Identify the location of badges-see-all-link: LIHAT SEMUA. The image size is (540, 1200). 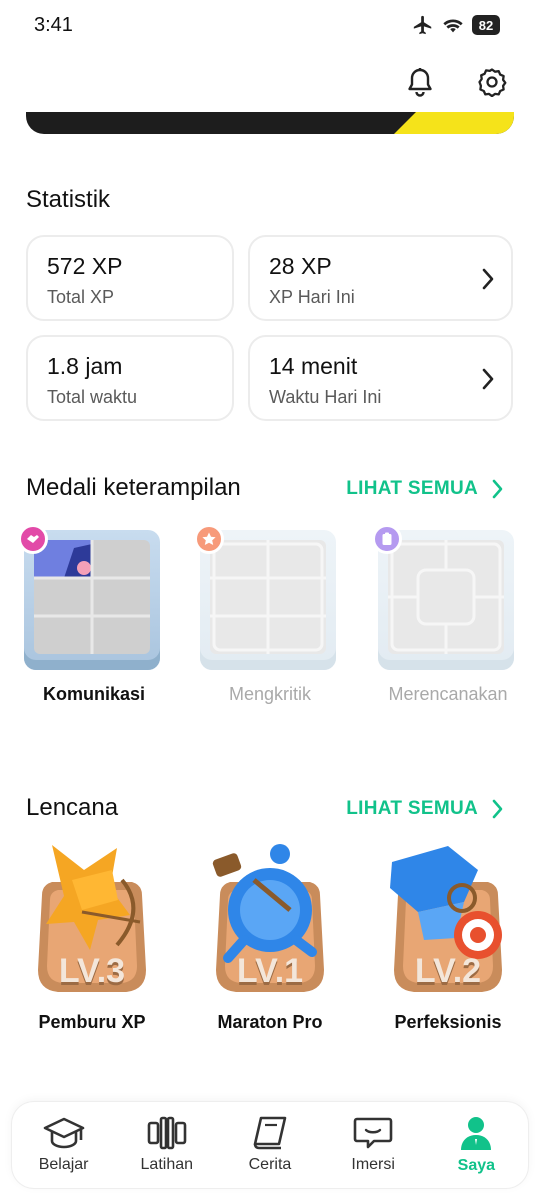
(425, 809).